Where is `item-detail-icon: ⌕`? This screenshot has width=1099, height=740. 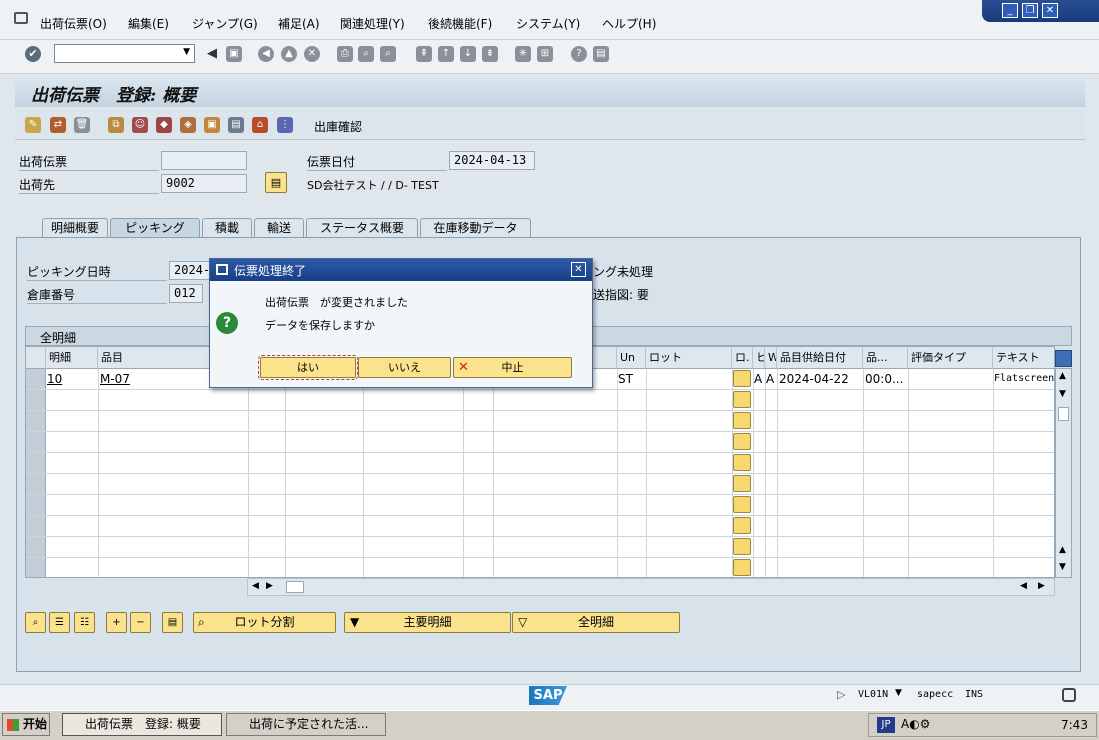
item-detail-icon: ⌕ is located at coordinates (35, 622).